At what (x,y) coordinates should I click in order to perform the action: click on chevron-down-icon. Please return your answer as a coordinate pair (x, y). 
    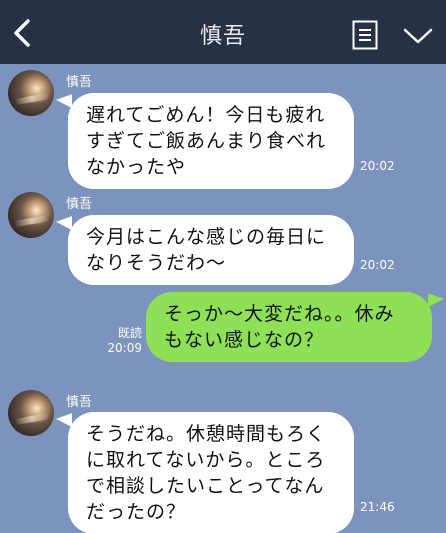
    Looking at the image, I should click on (418, 36).